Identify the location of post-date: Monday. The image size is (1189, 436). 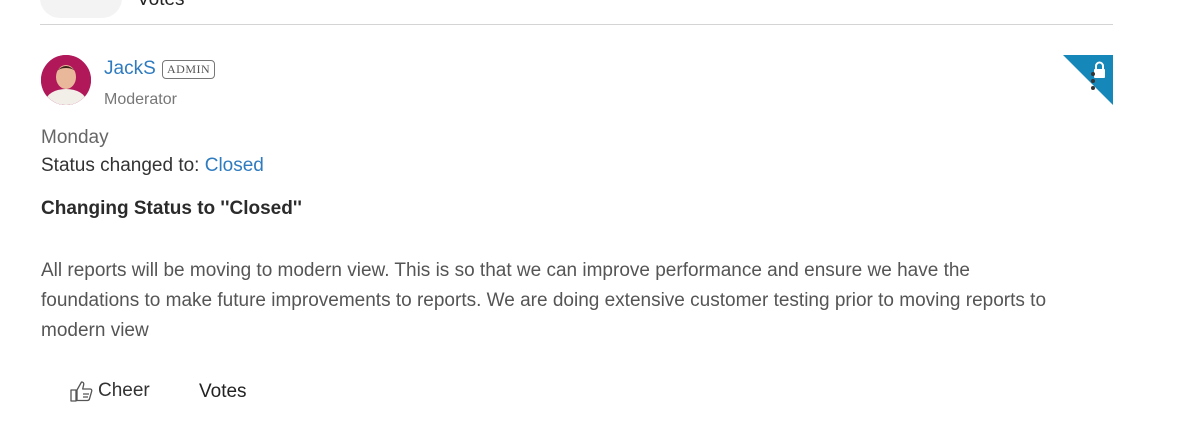
(75, 137).